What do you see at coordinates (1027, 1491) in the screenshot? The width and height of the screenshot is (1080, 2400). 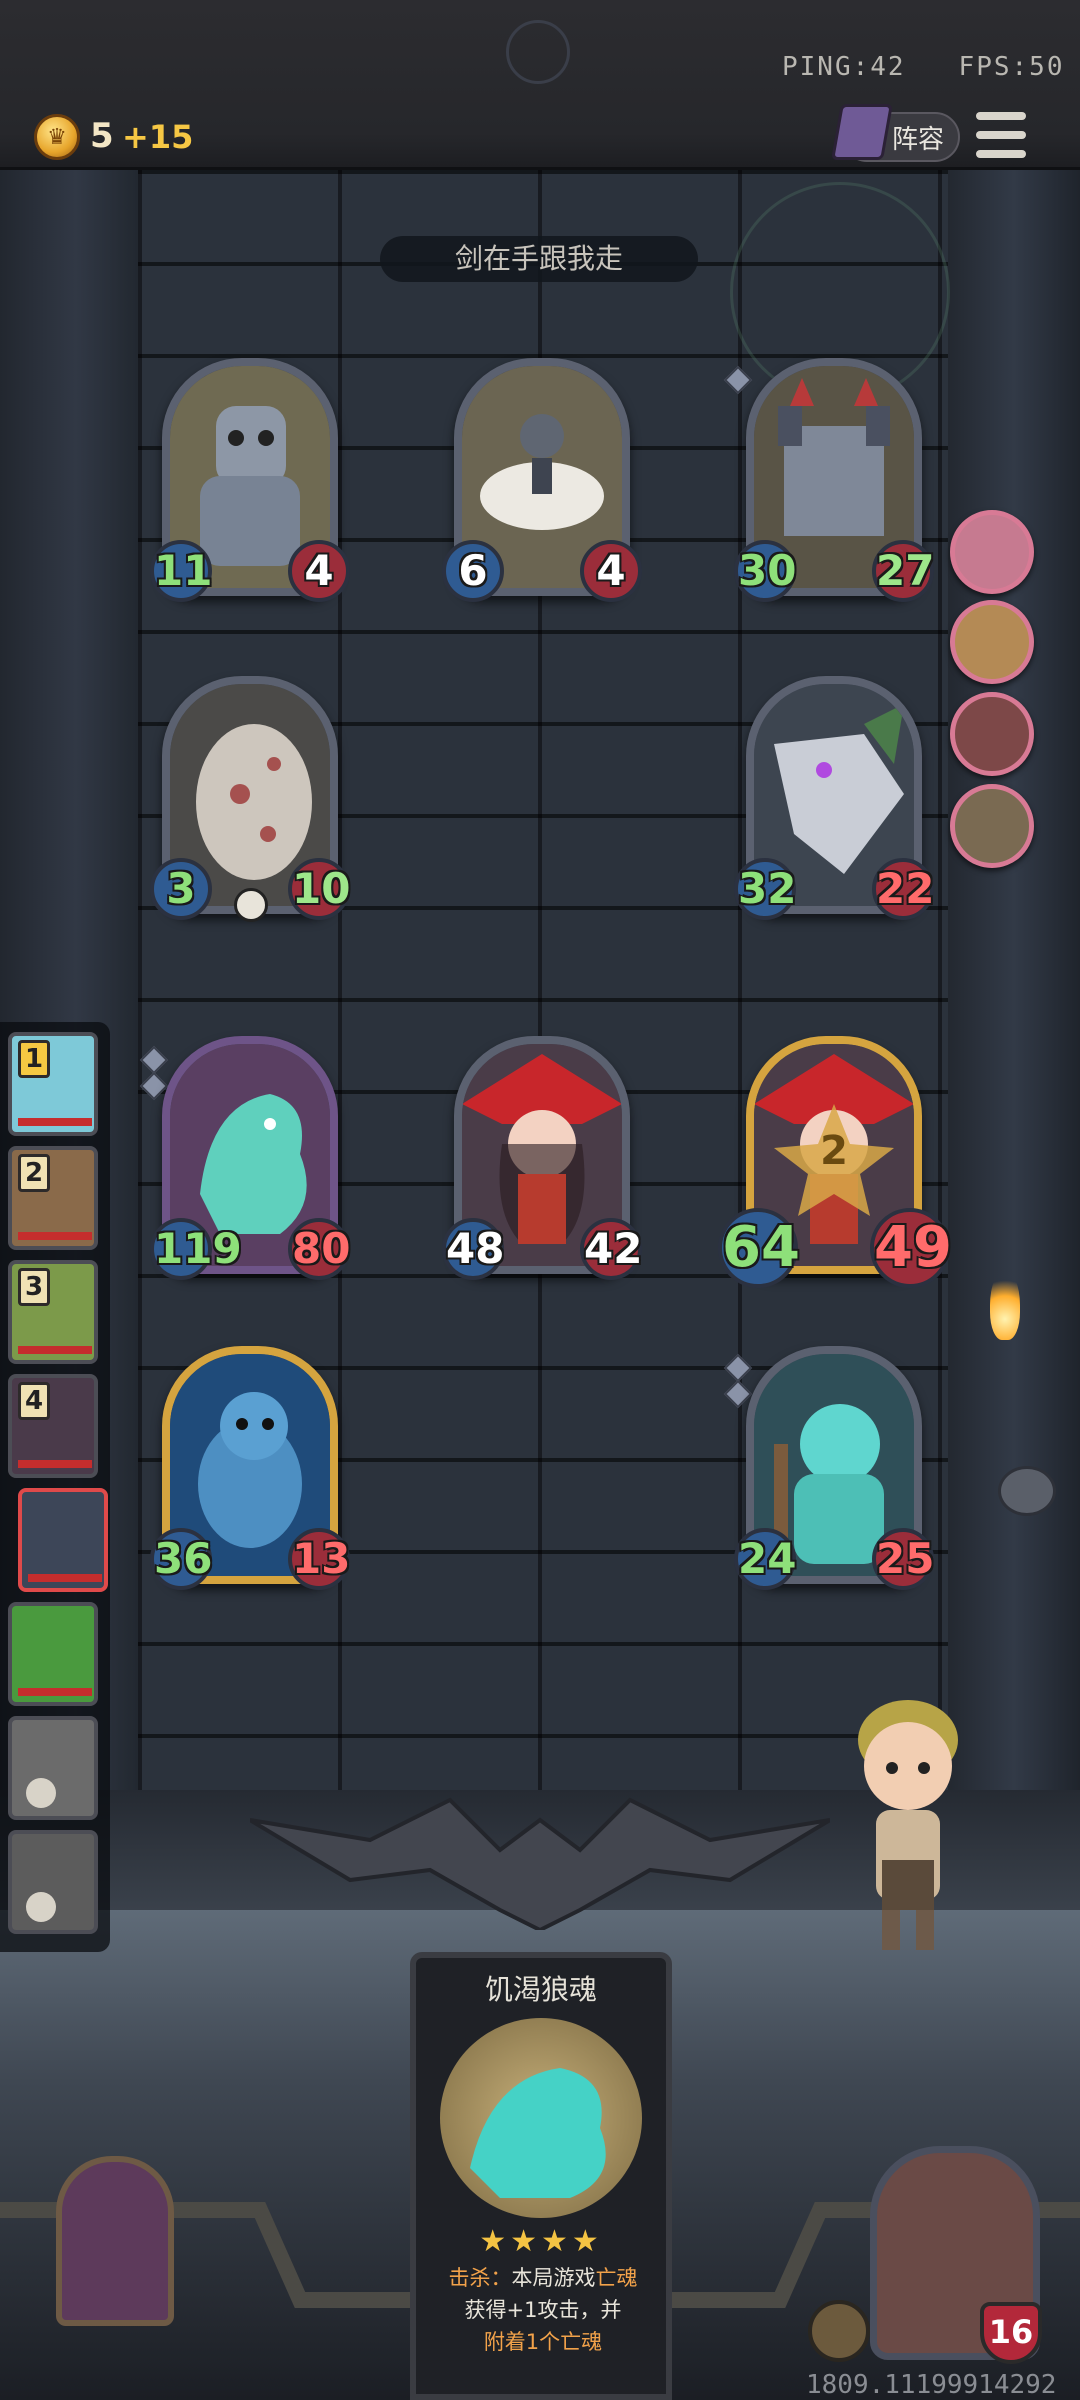 I see `chat-bubble-icon` at bounding box center [1027, 1491].